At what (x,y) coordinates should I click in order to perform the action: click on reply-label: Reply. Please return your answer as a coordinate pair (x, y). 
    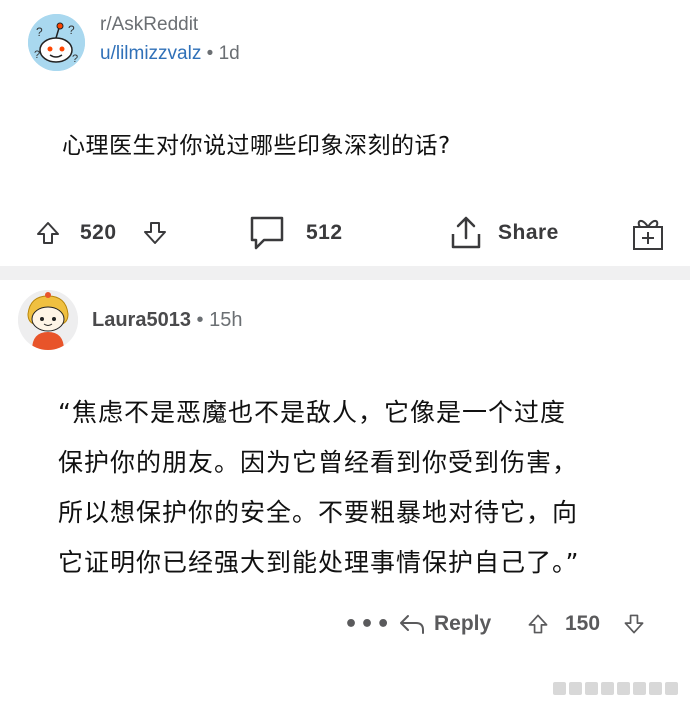
    Looking at the image, I should click on (463, 623).